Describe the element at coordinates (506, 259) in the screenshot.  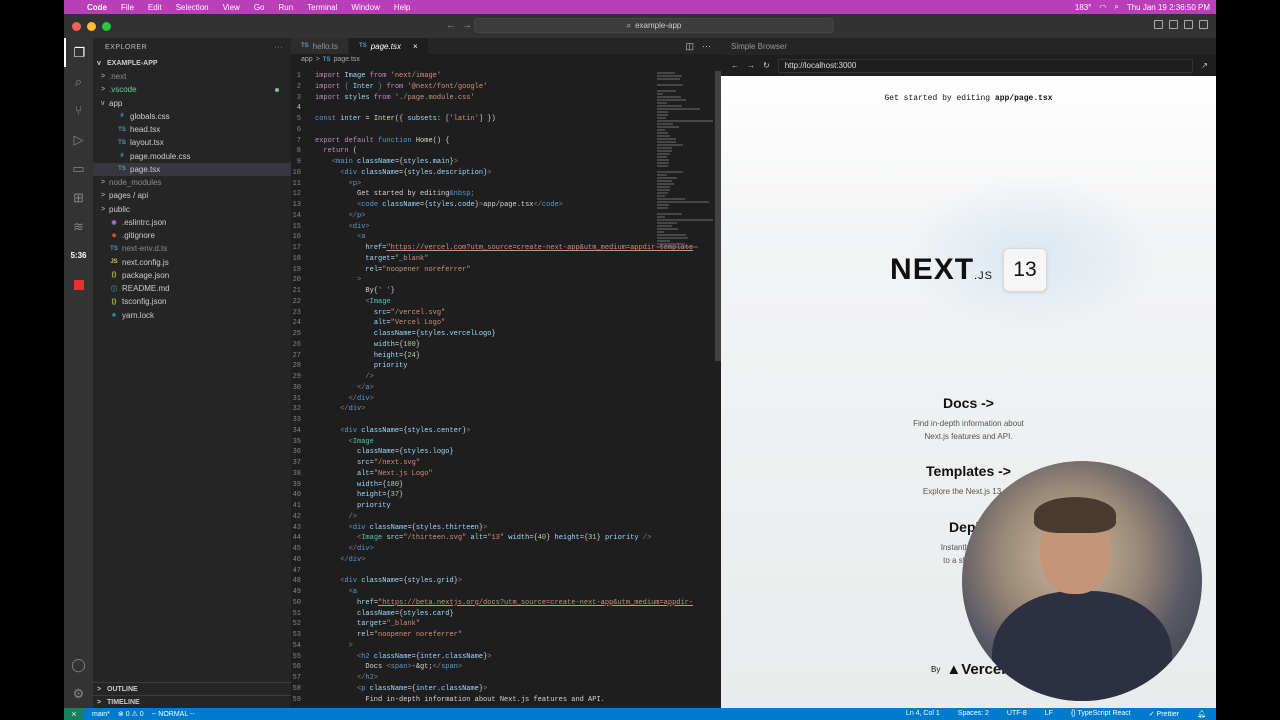
I see `code-line: 18 target="_blank"` at that location.